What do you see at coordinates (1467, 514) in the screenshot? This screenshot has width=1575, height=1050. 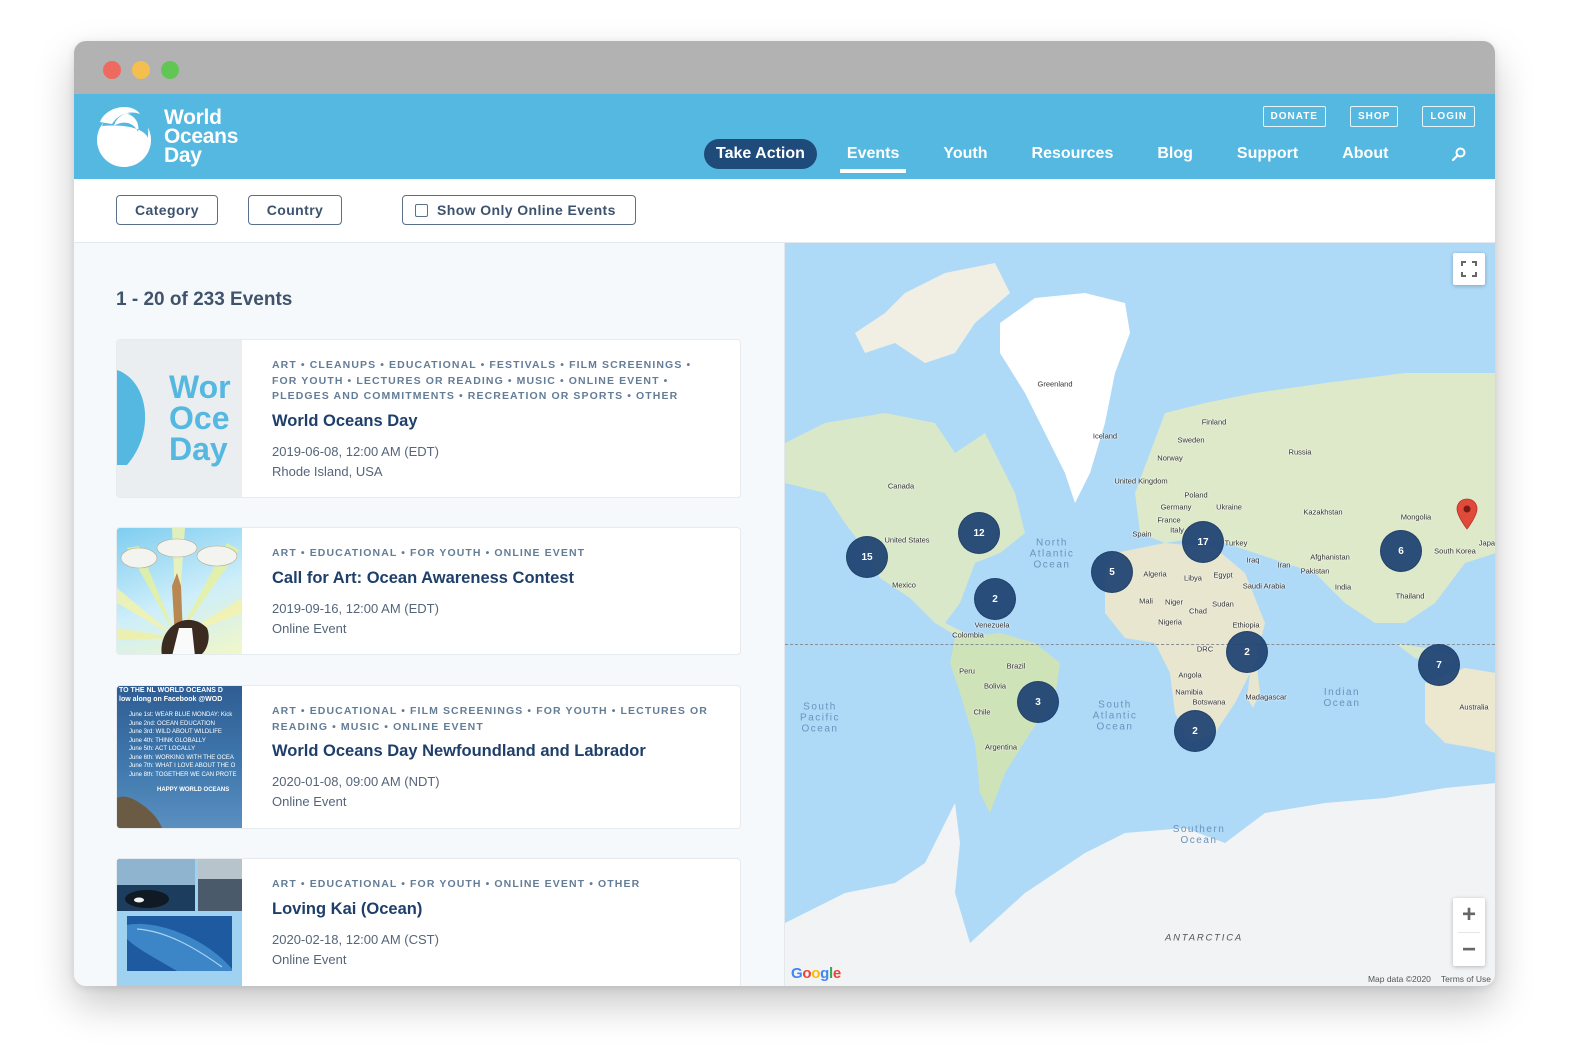 I see `map-pin-icon` at bounding box center [1467, 514].